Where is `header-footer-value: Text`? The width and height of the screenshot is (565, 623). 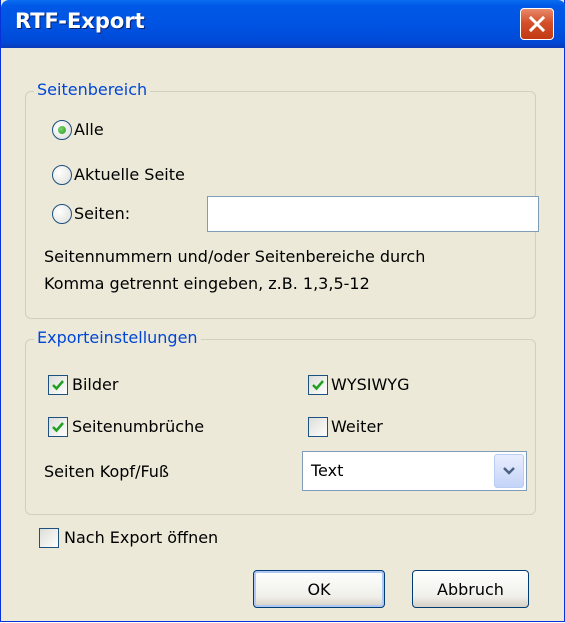
header-footer-value: Text is located at coordinates (327, 470).